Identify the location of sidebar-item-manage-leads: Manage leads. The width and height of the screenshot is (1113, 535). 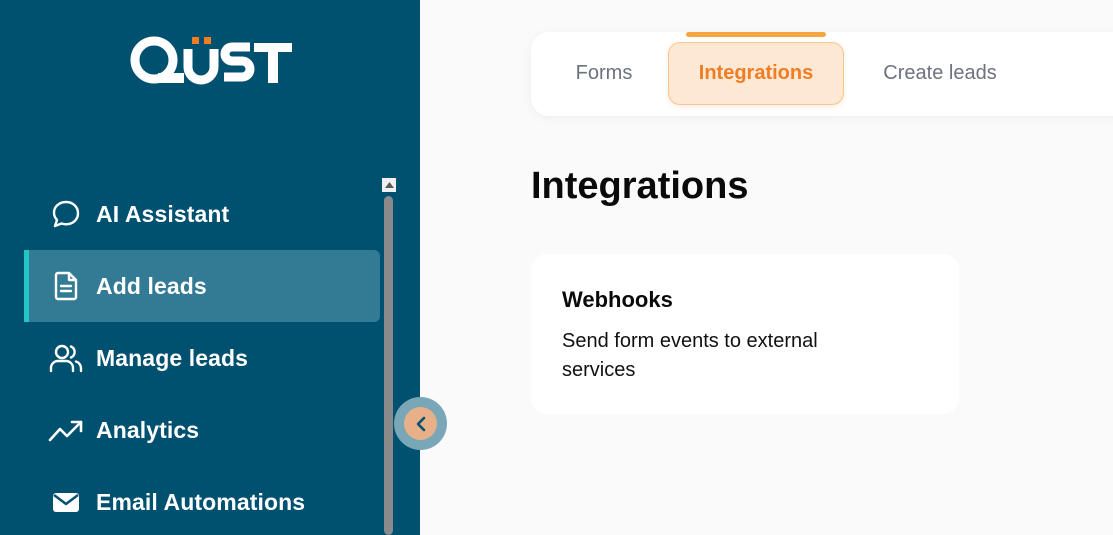
(202, 358).